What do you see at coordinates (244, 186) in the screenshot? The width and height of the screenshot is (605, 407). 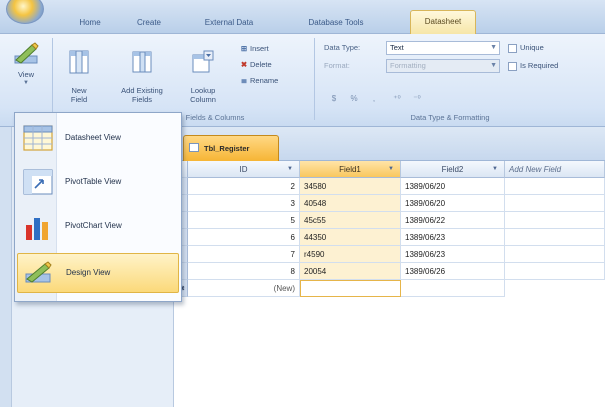 I see `cell-id: 2` at bounding box center [244, 186].